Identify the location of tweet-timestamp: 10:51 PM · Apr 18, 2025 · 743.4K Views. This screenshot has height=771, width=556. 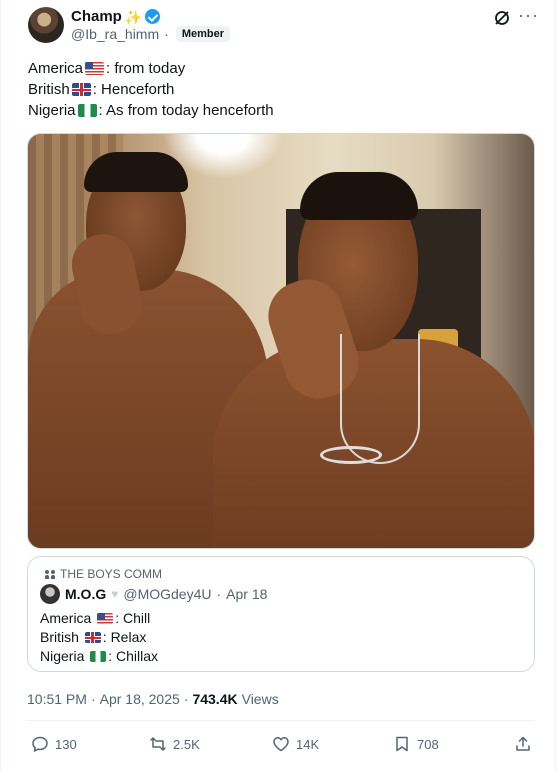
(153, 699).